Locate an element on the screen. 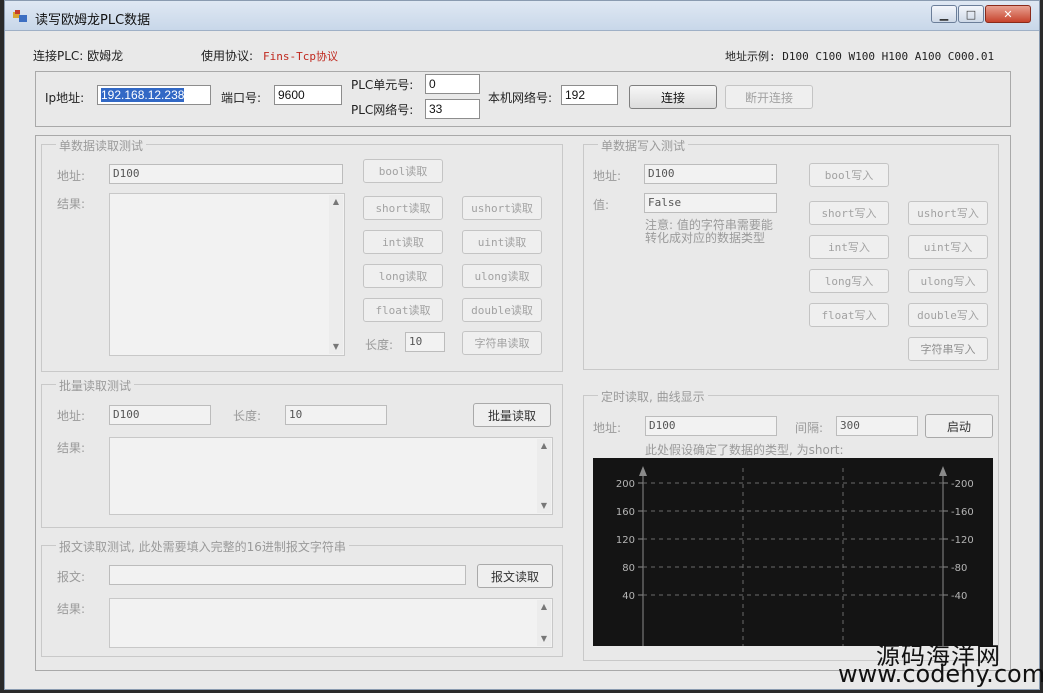 Image resolution: width=1043 pixels, height=693 pixels. string-write-button: 字符串写入 is located at coordinates (948, 349).